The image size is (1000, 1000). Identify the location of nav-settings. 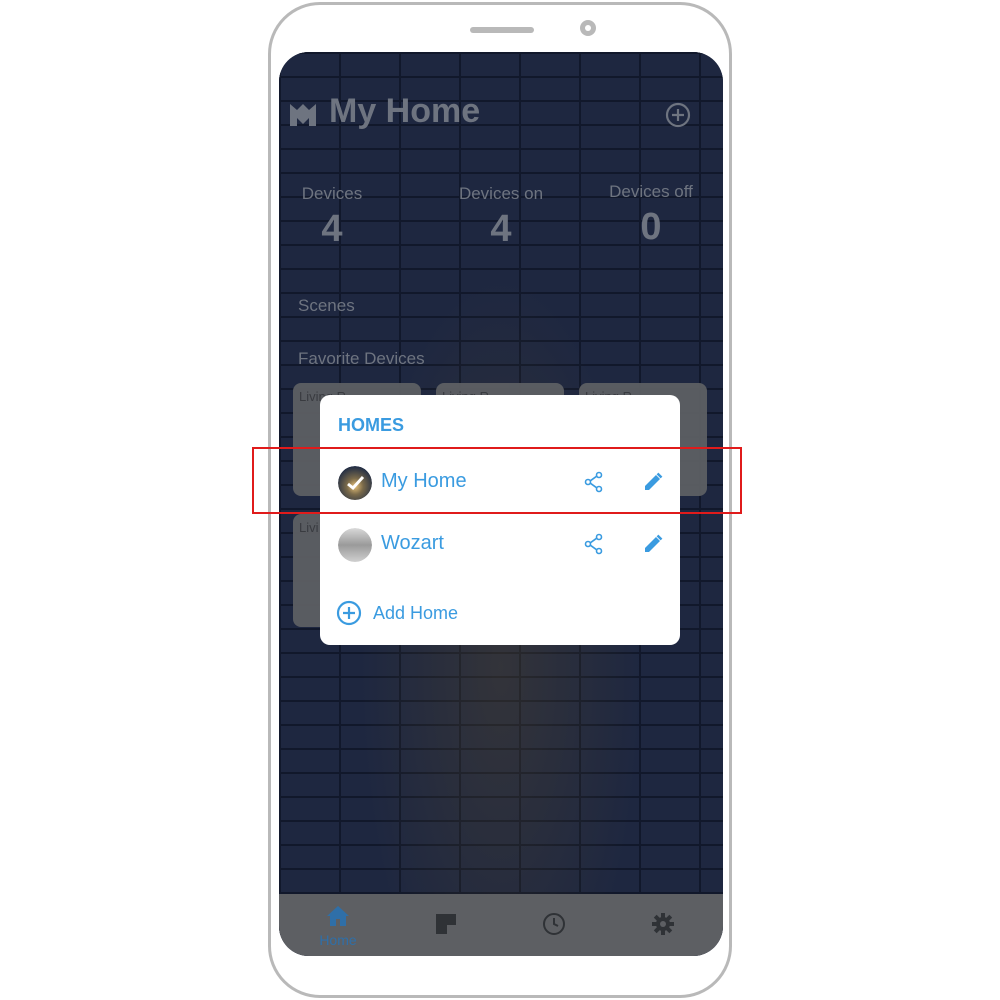
(663, 926).